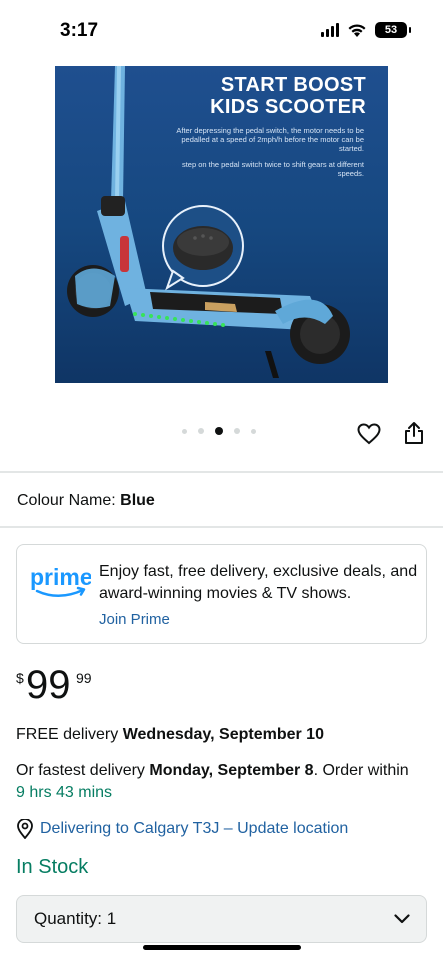  Describe the element at coordinates (137, 500) in the screenshot. I see `colour-value: Blue` at that location.